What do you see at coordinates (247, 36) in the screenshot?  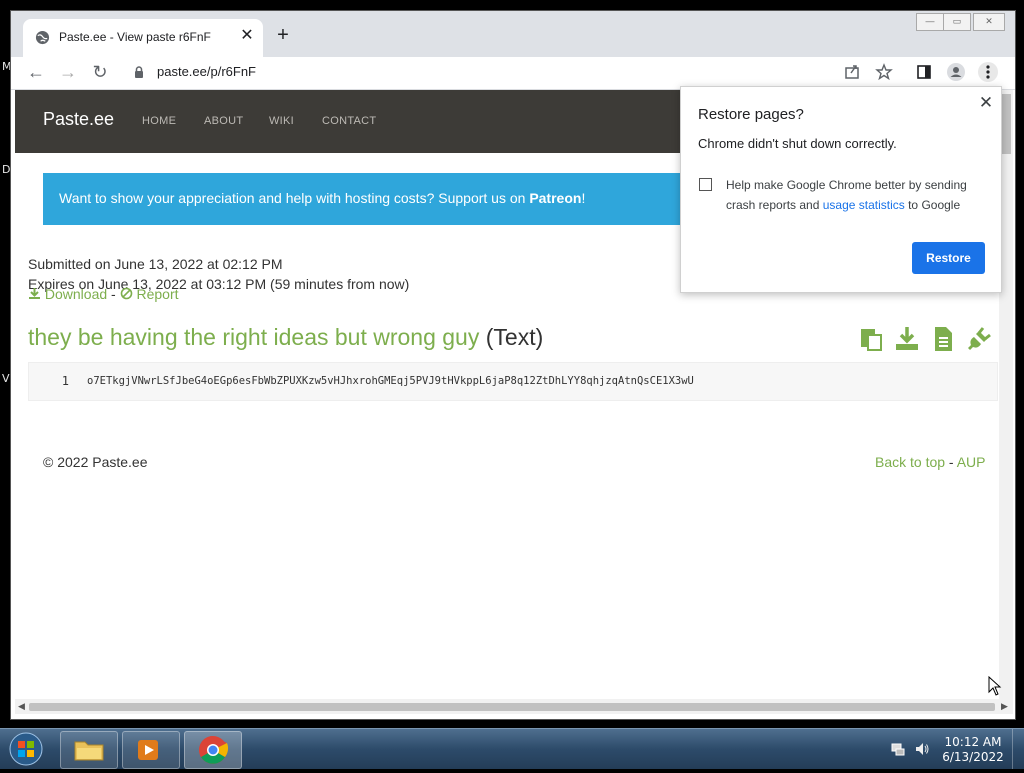 I see `close-tab-icon: ✕` at bounding box center [247, 36].